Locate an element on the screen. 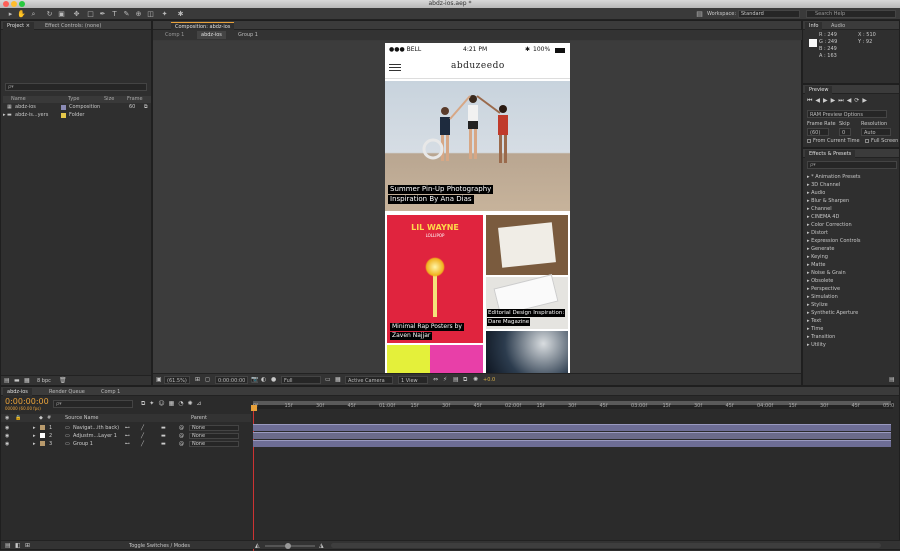  col-type: Type is located at coordinates (73, 99).